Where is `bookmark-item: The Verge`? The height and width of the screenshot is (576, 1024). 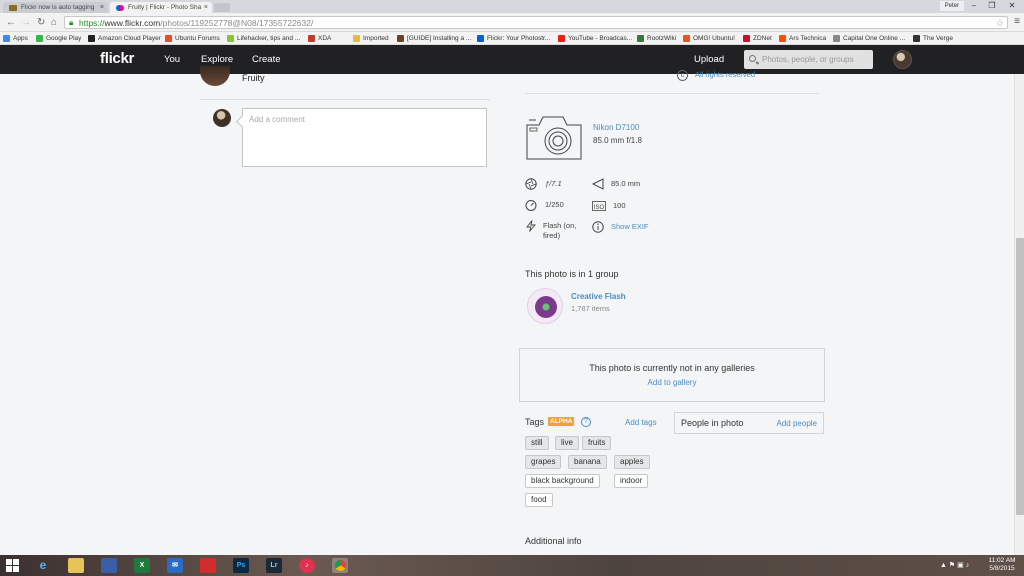
bookmark-item: The Verge is located at coordinates (933, 38).